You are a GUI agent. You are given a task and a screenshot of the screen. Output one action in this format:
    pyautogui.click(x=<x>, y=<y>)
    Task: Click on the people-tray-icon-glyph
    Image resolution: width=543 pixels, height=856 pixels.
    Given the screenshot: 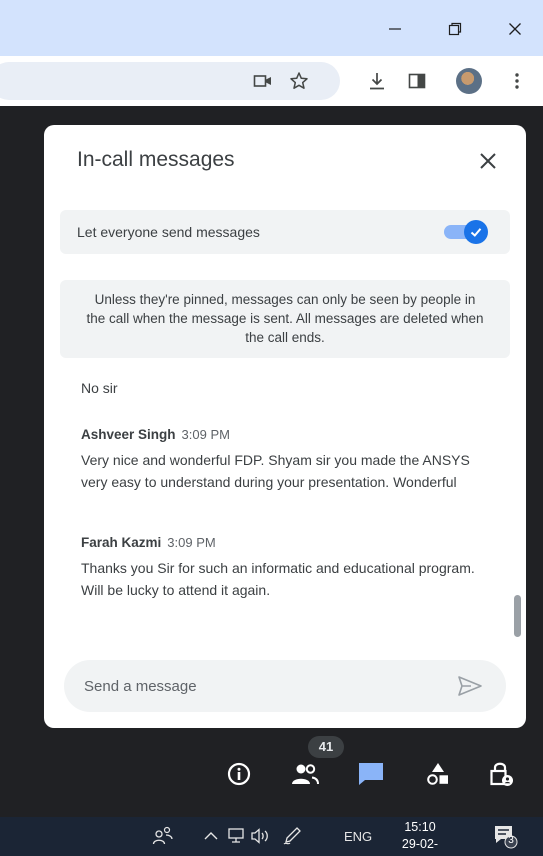 What is the action you would take?
    pyautogui.click(x=162, y=835)
    